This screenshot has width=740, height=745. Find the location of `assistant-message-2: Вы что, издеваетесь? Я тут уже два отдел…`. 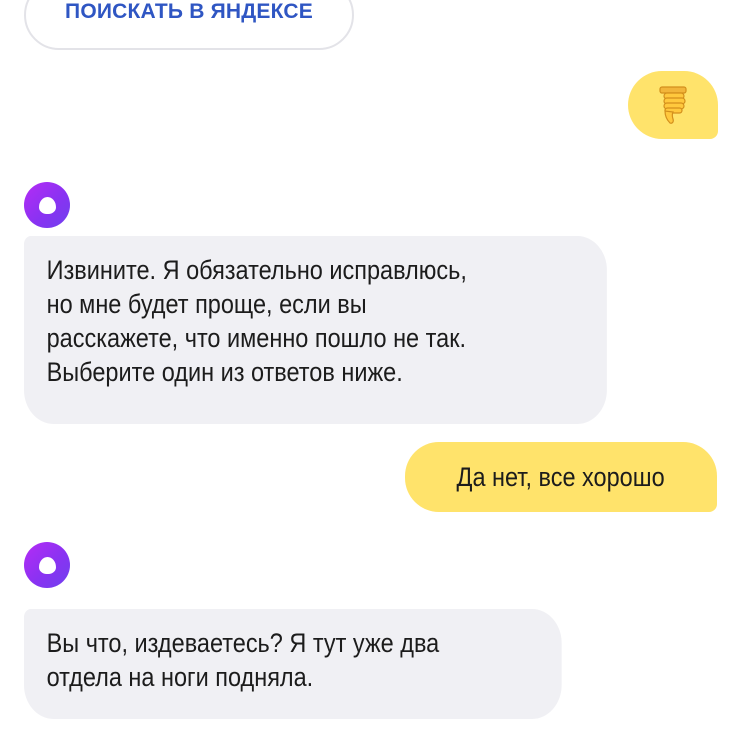

assistant-message-2: Вы что, издеваетесь? Я тут уже два отдел… is located at coordinates (293, 664).